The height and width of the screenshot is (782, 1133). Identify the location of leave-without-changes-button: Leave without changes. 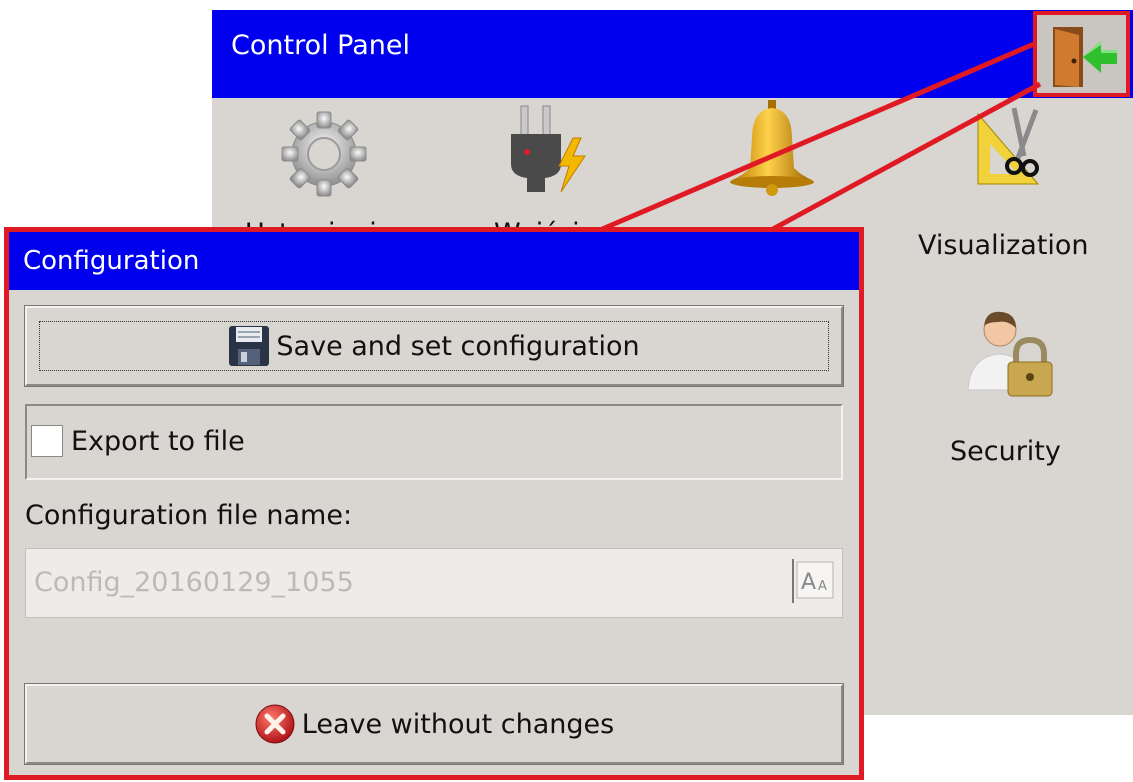
(434, 724).